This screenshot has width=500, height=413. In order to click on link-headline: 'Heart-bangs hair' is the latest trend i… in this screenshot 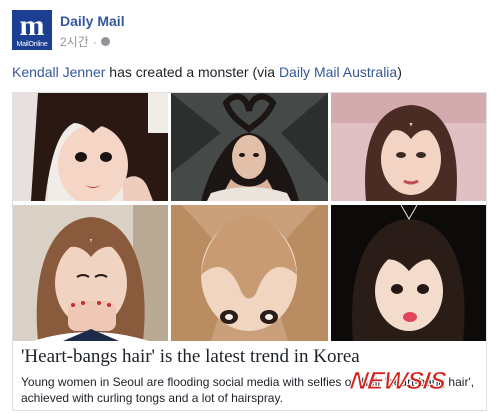, I will do `click(190, 357)`.